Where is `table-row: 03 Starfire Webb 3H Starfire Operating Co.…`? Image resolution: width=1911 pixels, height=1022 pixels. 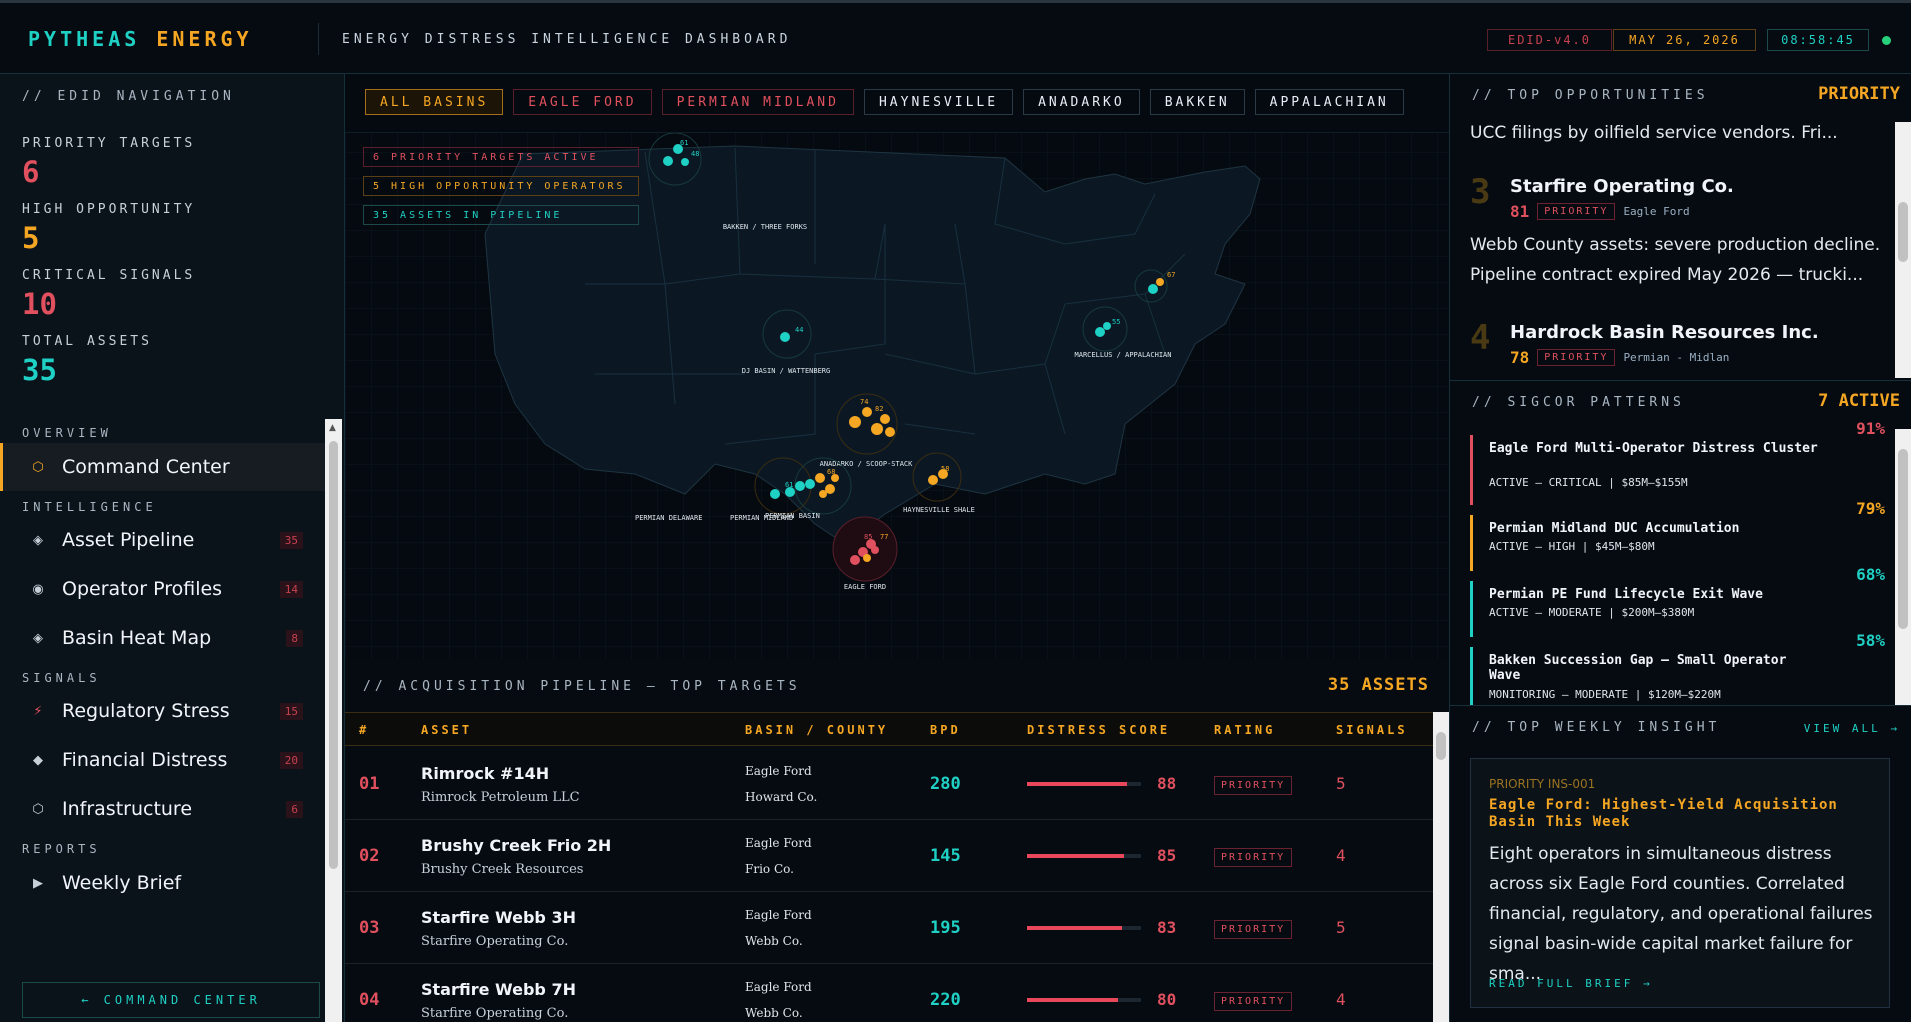 table-row: 03 Starfire Webb 3H Starfire Operating Co.… is located at coordinates (889, 928).